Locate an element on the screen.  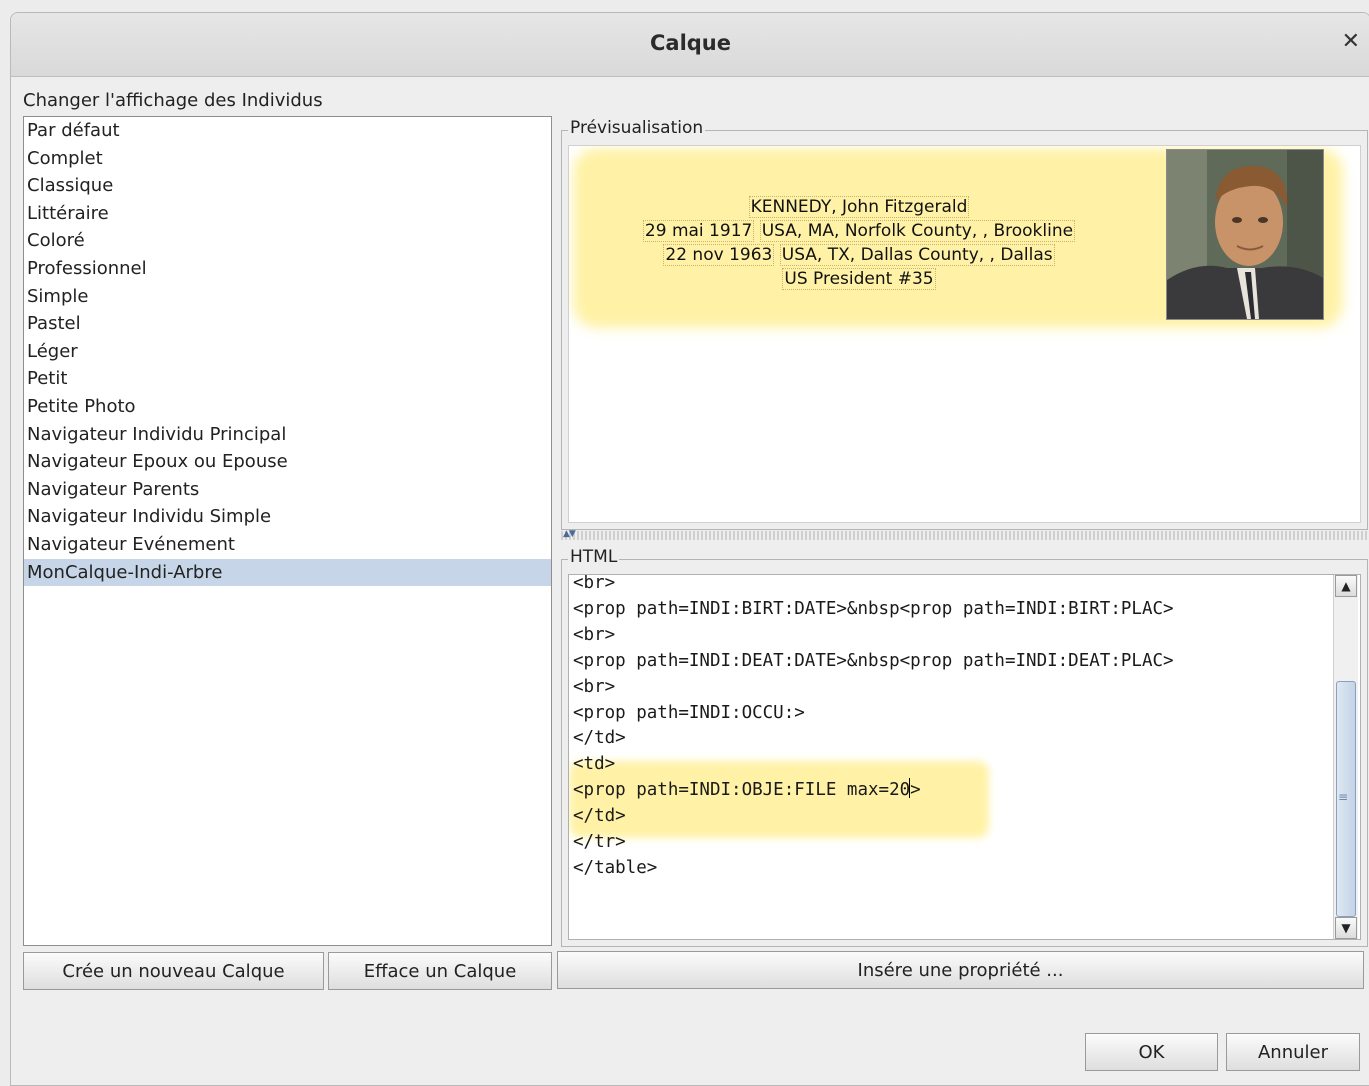
title-bar: Calque ✕ is located at coordinates (690, 45).